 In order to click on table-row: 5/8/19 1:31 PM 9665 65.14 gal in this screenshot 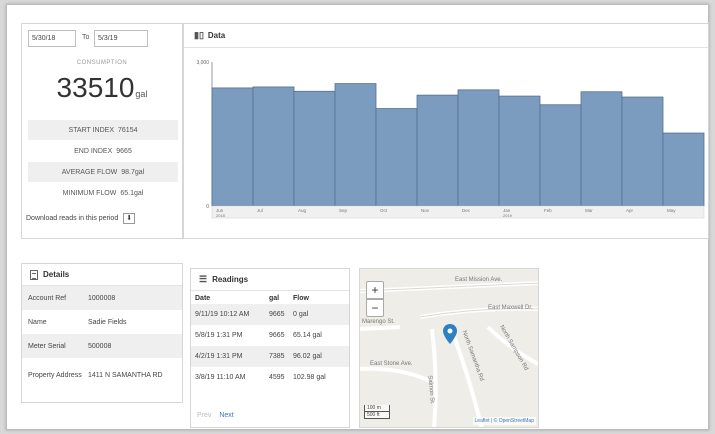, I will do `click(270, 335)`.